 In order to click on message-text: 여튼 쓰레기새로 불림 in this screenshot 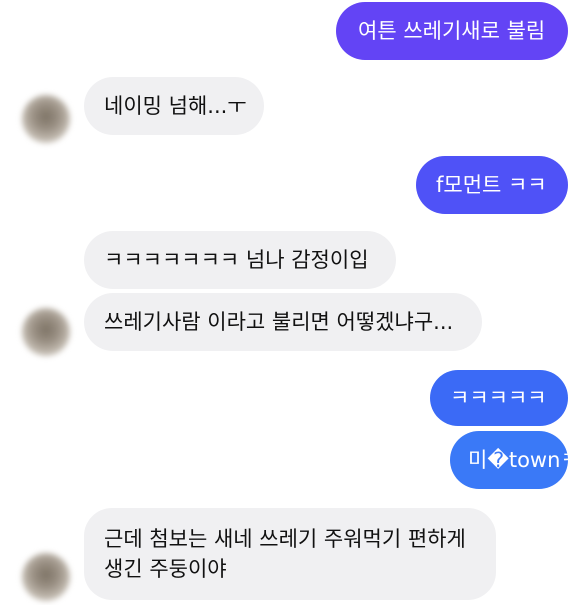, I will do `click(452, 31)`.